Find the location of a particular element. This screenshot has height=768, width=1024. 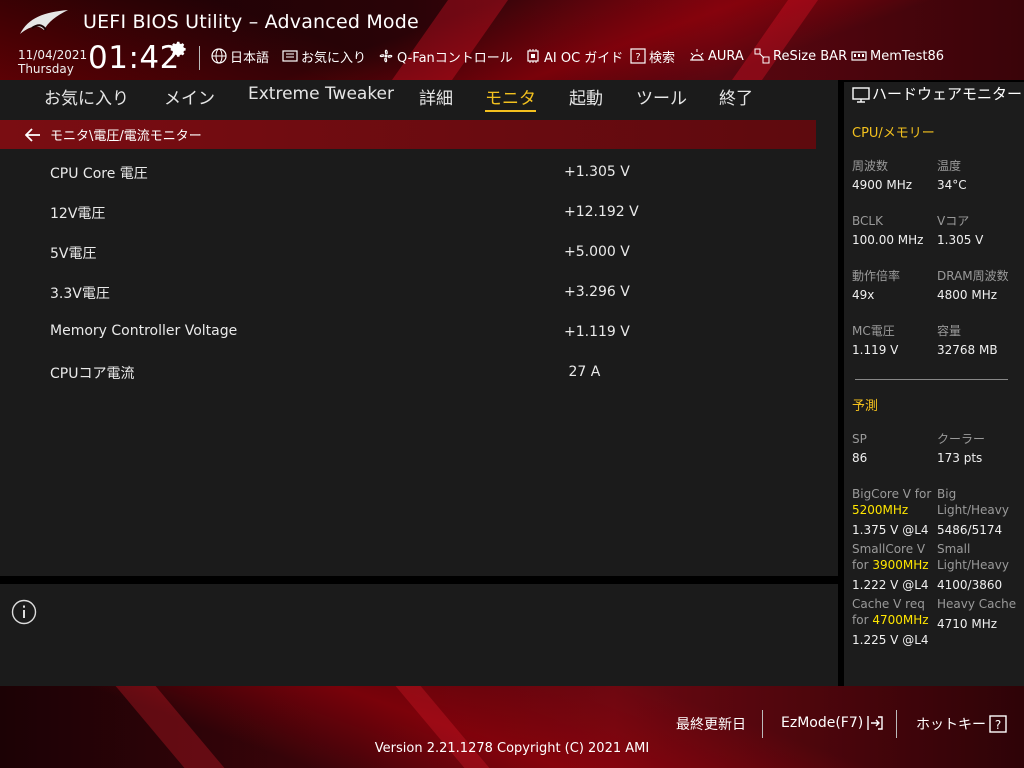

fan-icon is located at coordinates (386, 56).